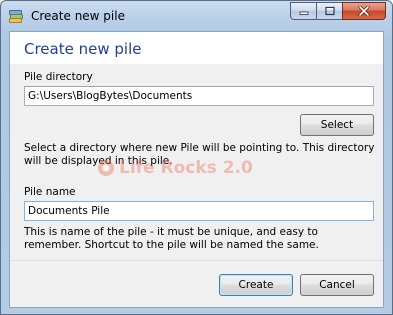 The image size is (393, 315). I want to click on cancel-button: Cancel, so click(337, 285).